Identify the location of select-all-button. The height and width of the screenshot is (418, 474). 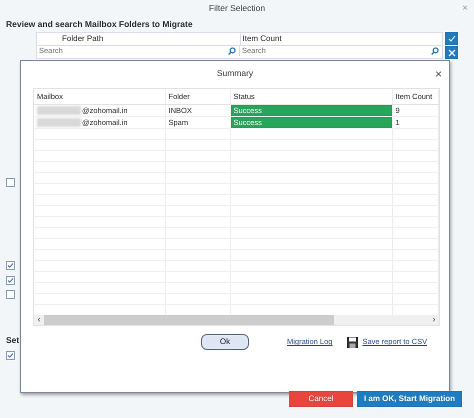
(451, 38).